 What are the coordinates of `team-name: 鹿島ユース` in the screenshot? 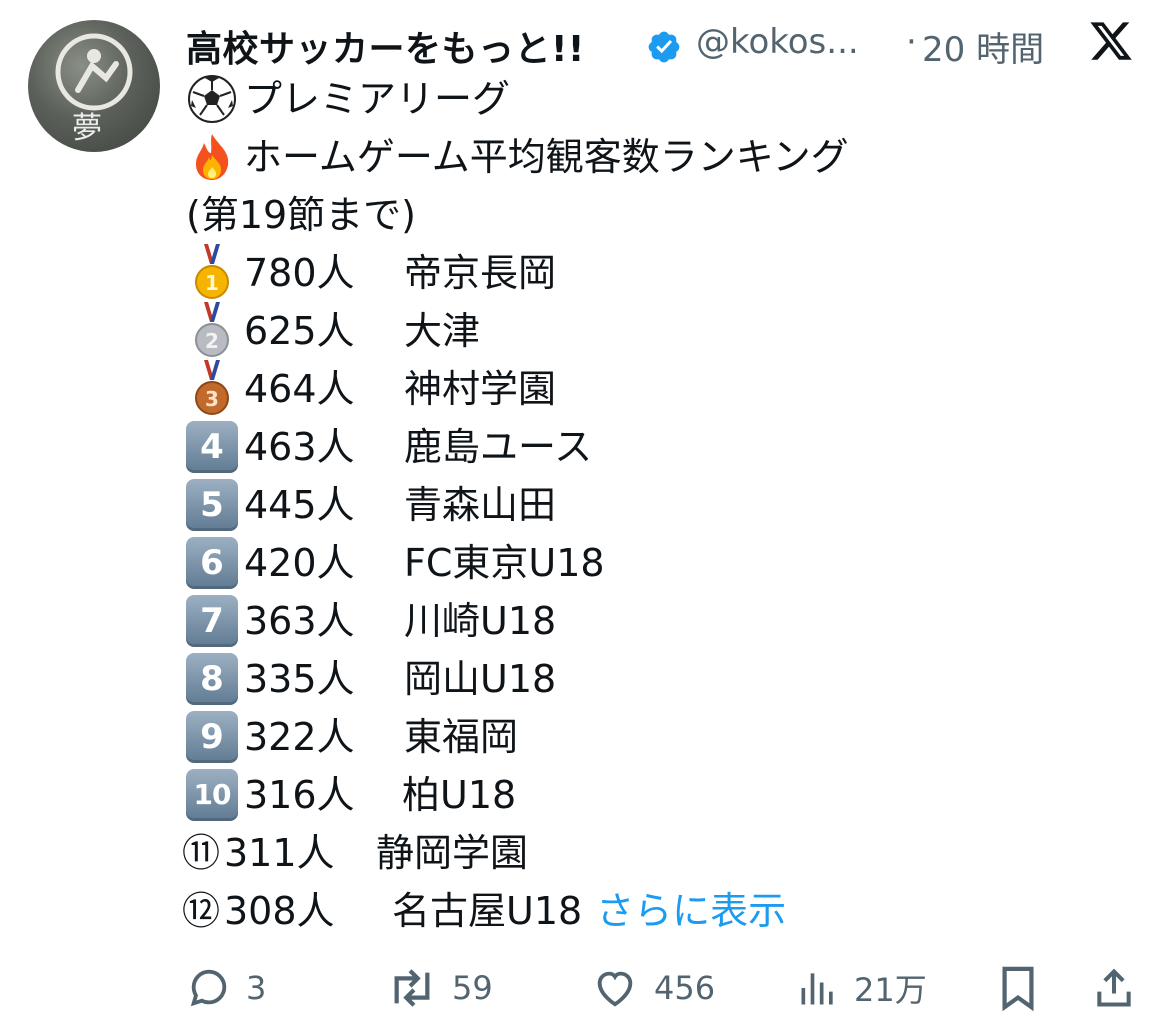 It's located at (498, 447).